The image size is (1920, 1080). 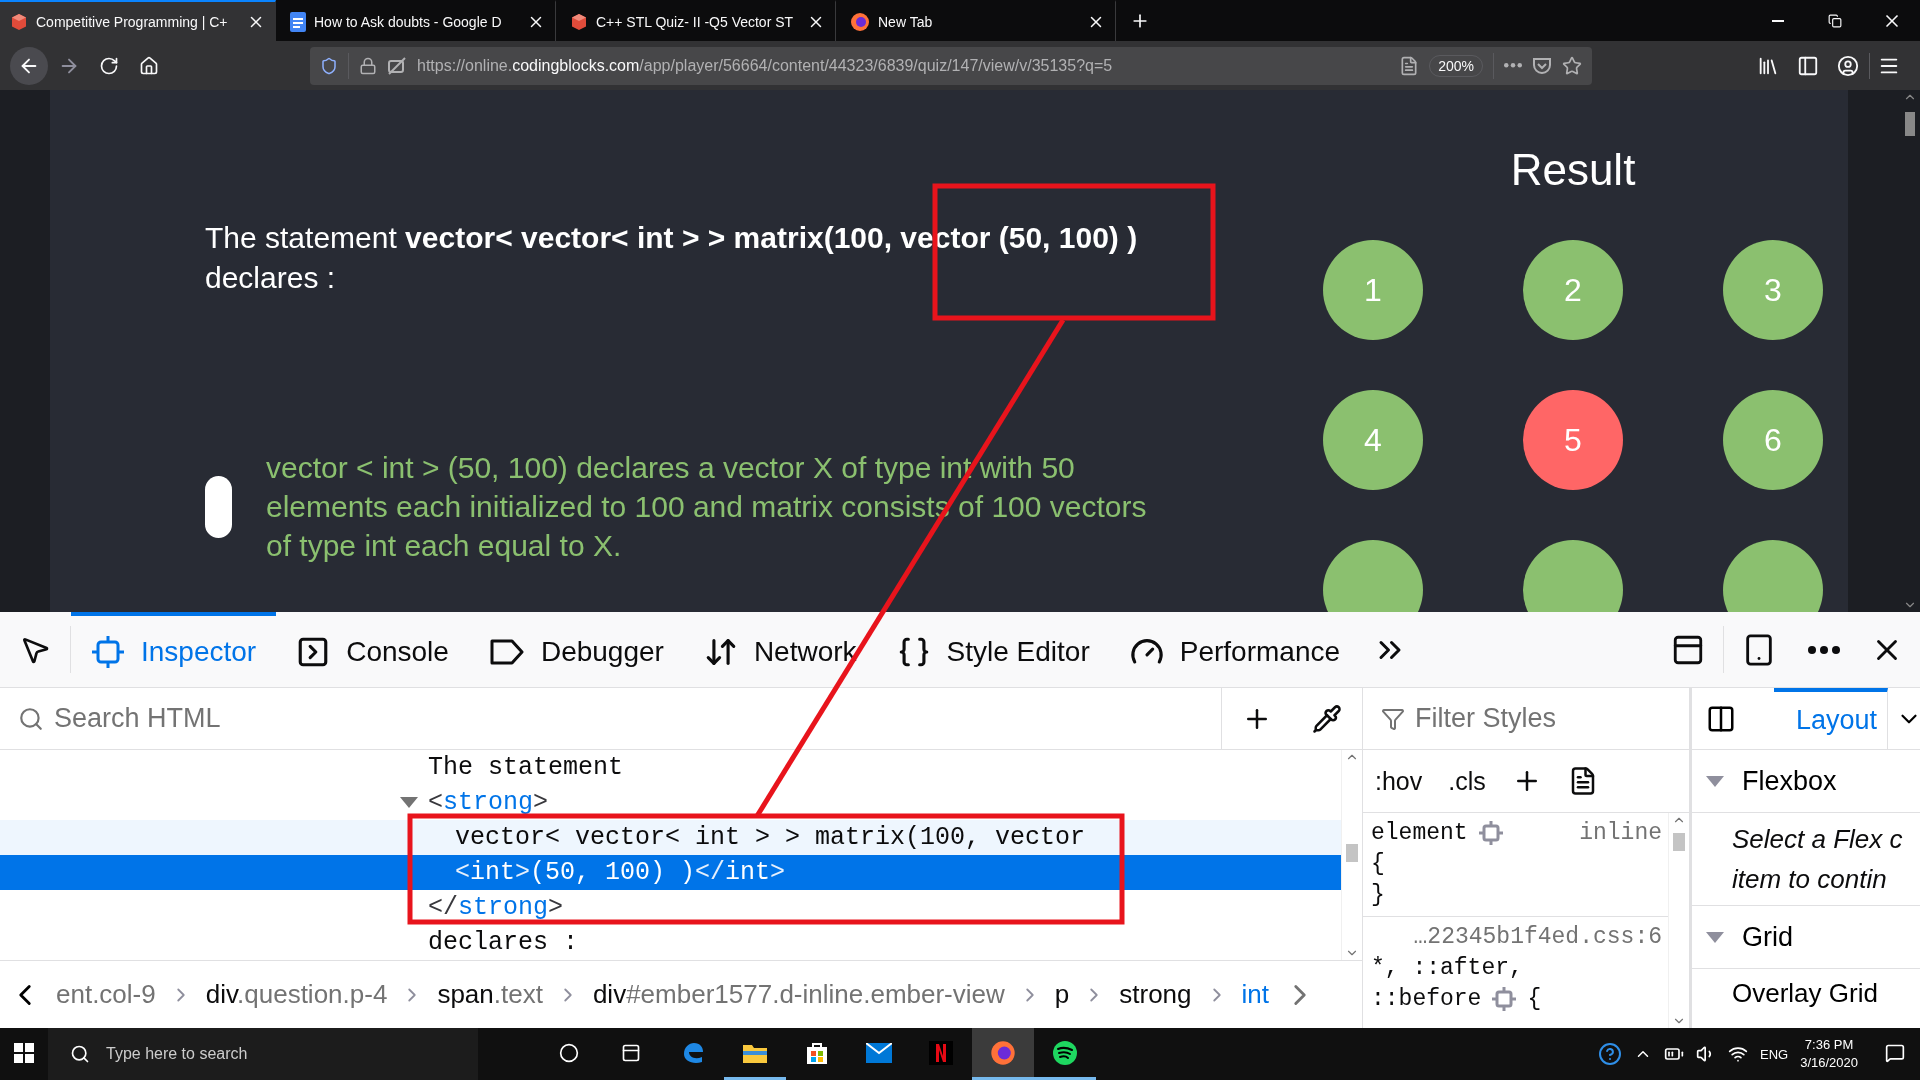 What do you see at coordinates (1831, 718) in the screenshot?
I see `layout-tab: Layout` at bounding box center [1831, 718].